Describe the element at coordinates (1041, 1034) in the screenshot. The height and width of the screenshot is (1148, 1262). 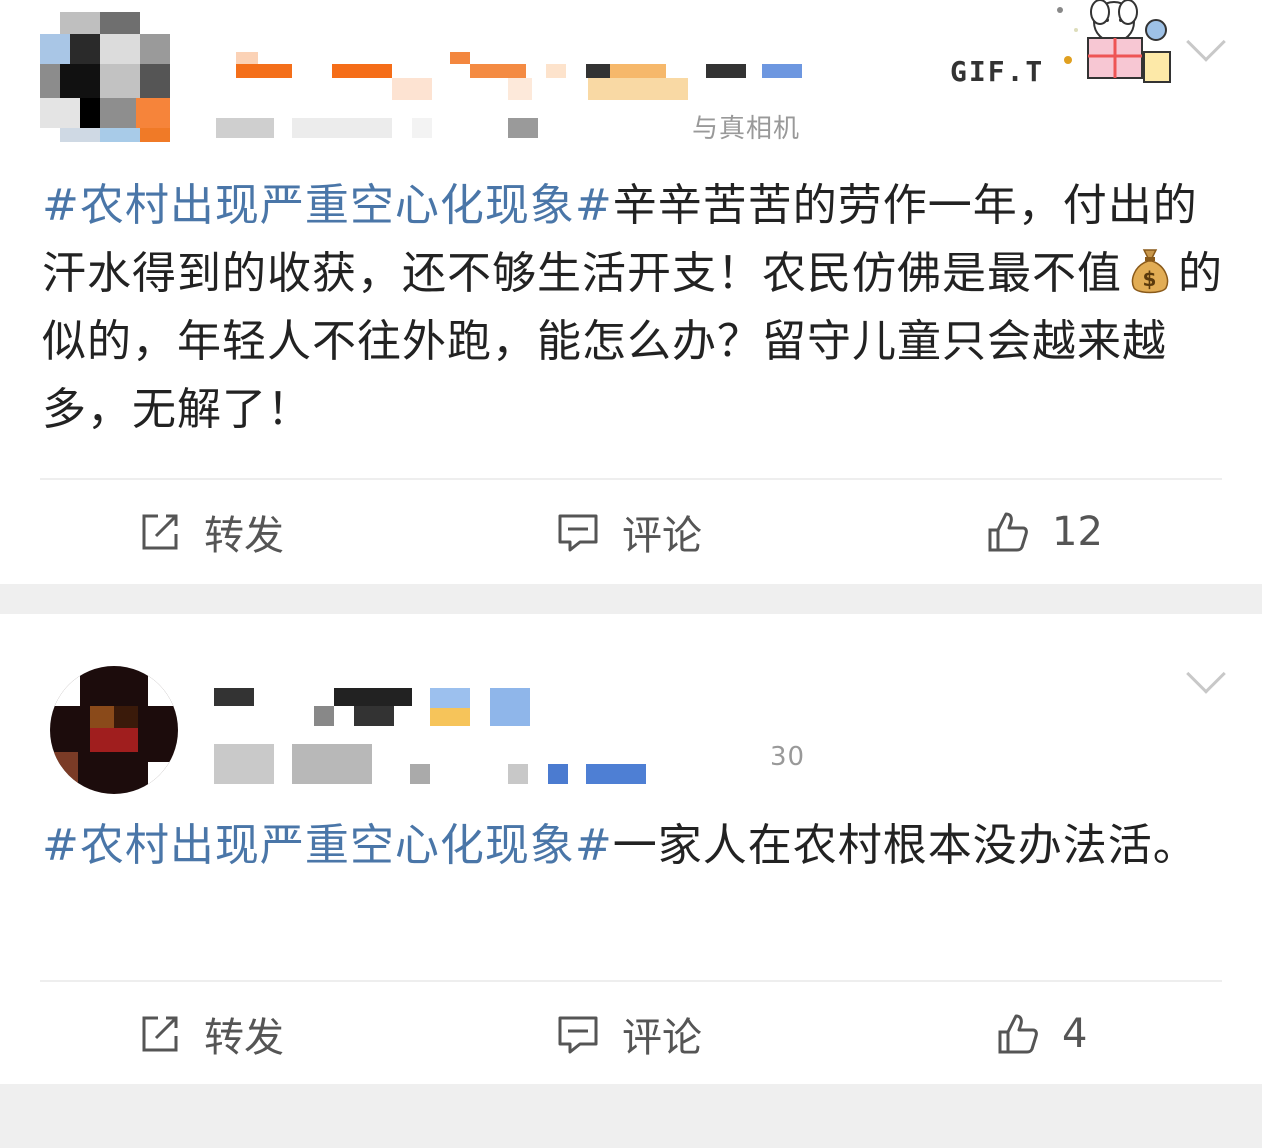
I see `like-button: 4` at that location.